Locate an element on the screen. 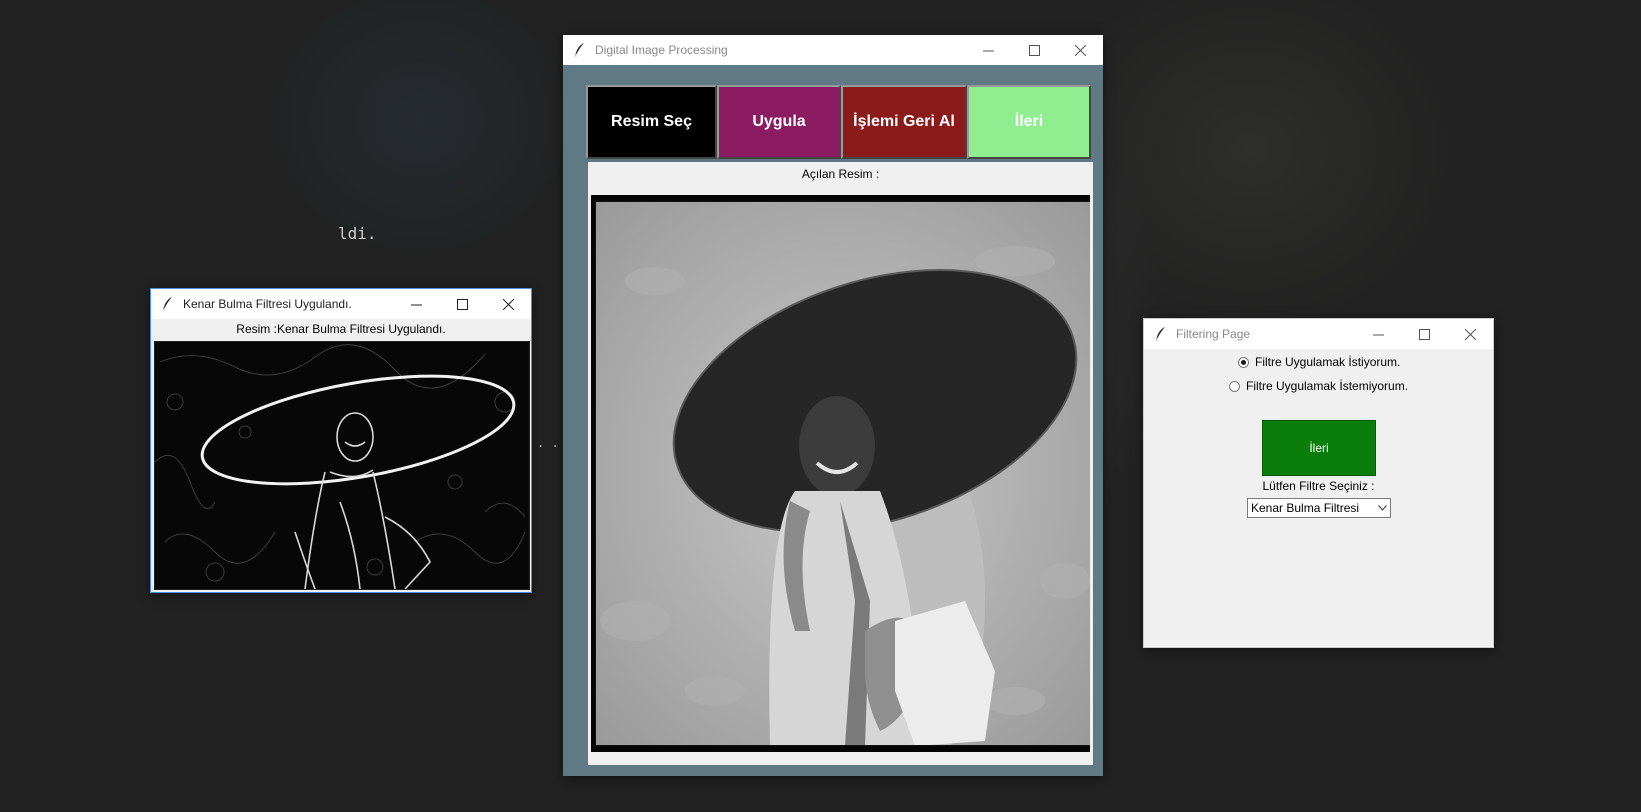 This screenshot has width=1641, height=812. chevron-down-icon is located at coordinates (1382, 508).